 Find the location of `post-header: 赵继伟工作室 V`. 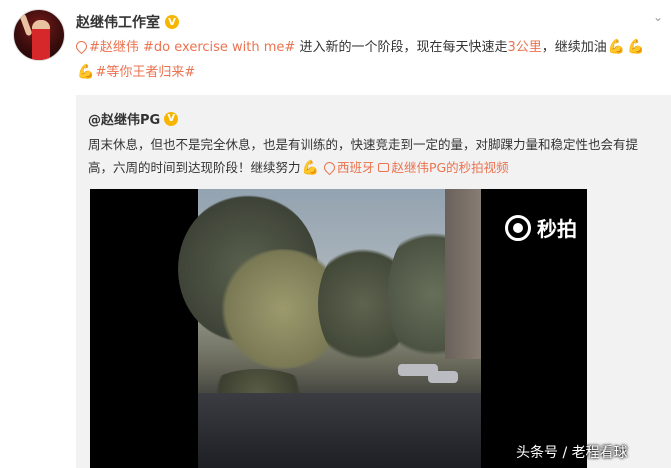

post-header: 赵继伟工作室 V is located at coordinates (127, 22).